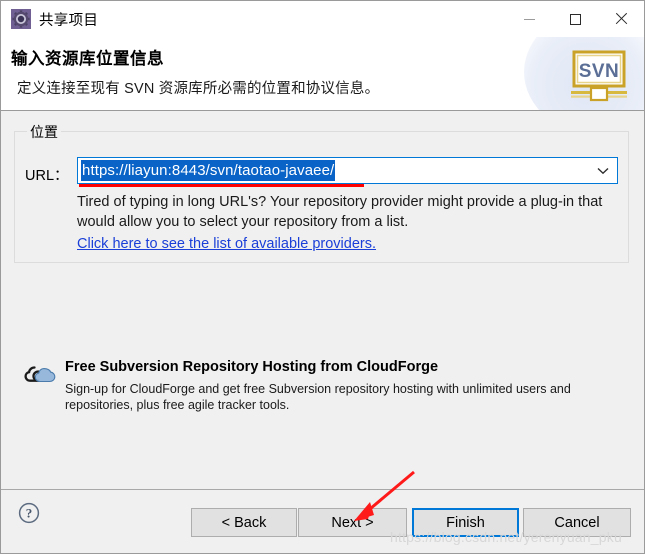 The width and height of the screenshot is (645, 554). Describe the element at coordinates (47, 176) in the screenshot. I see `url-label: URL：` at that location.